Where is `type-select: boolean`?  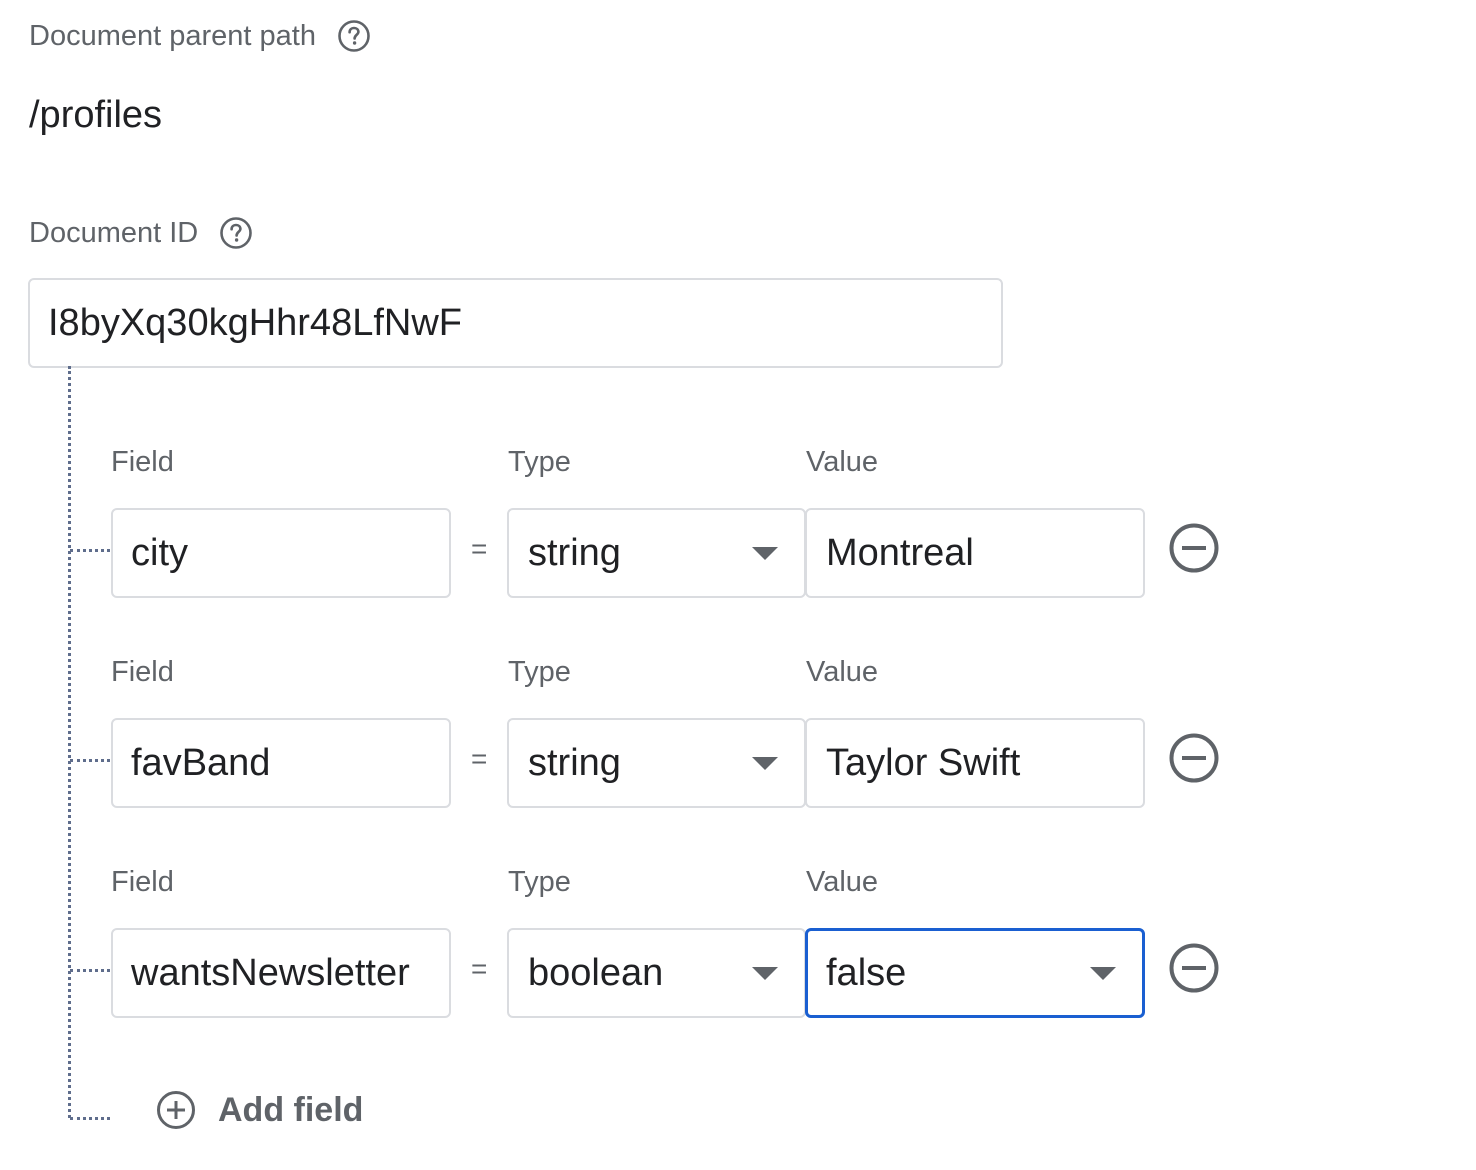 type-select: boolean is located at coordinates (656, 973).